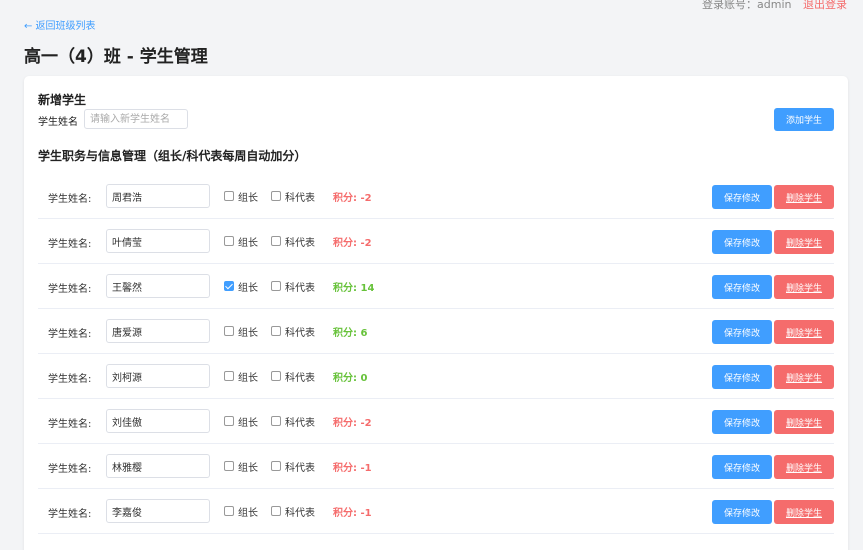 This screenshot has width=863, height=550. Describe the element at coordinates (436, 286) in the screenshot. I see `student-row: 学生姓名: 组长 科代表 积分: 14 保存修改删除学生` at that location.